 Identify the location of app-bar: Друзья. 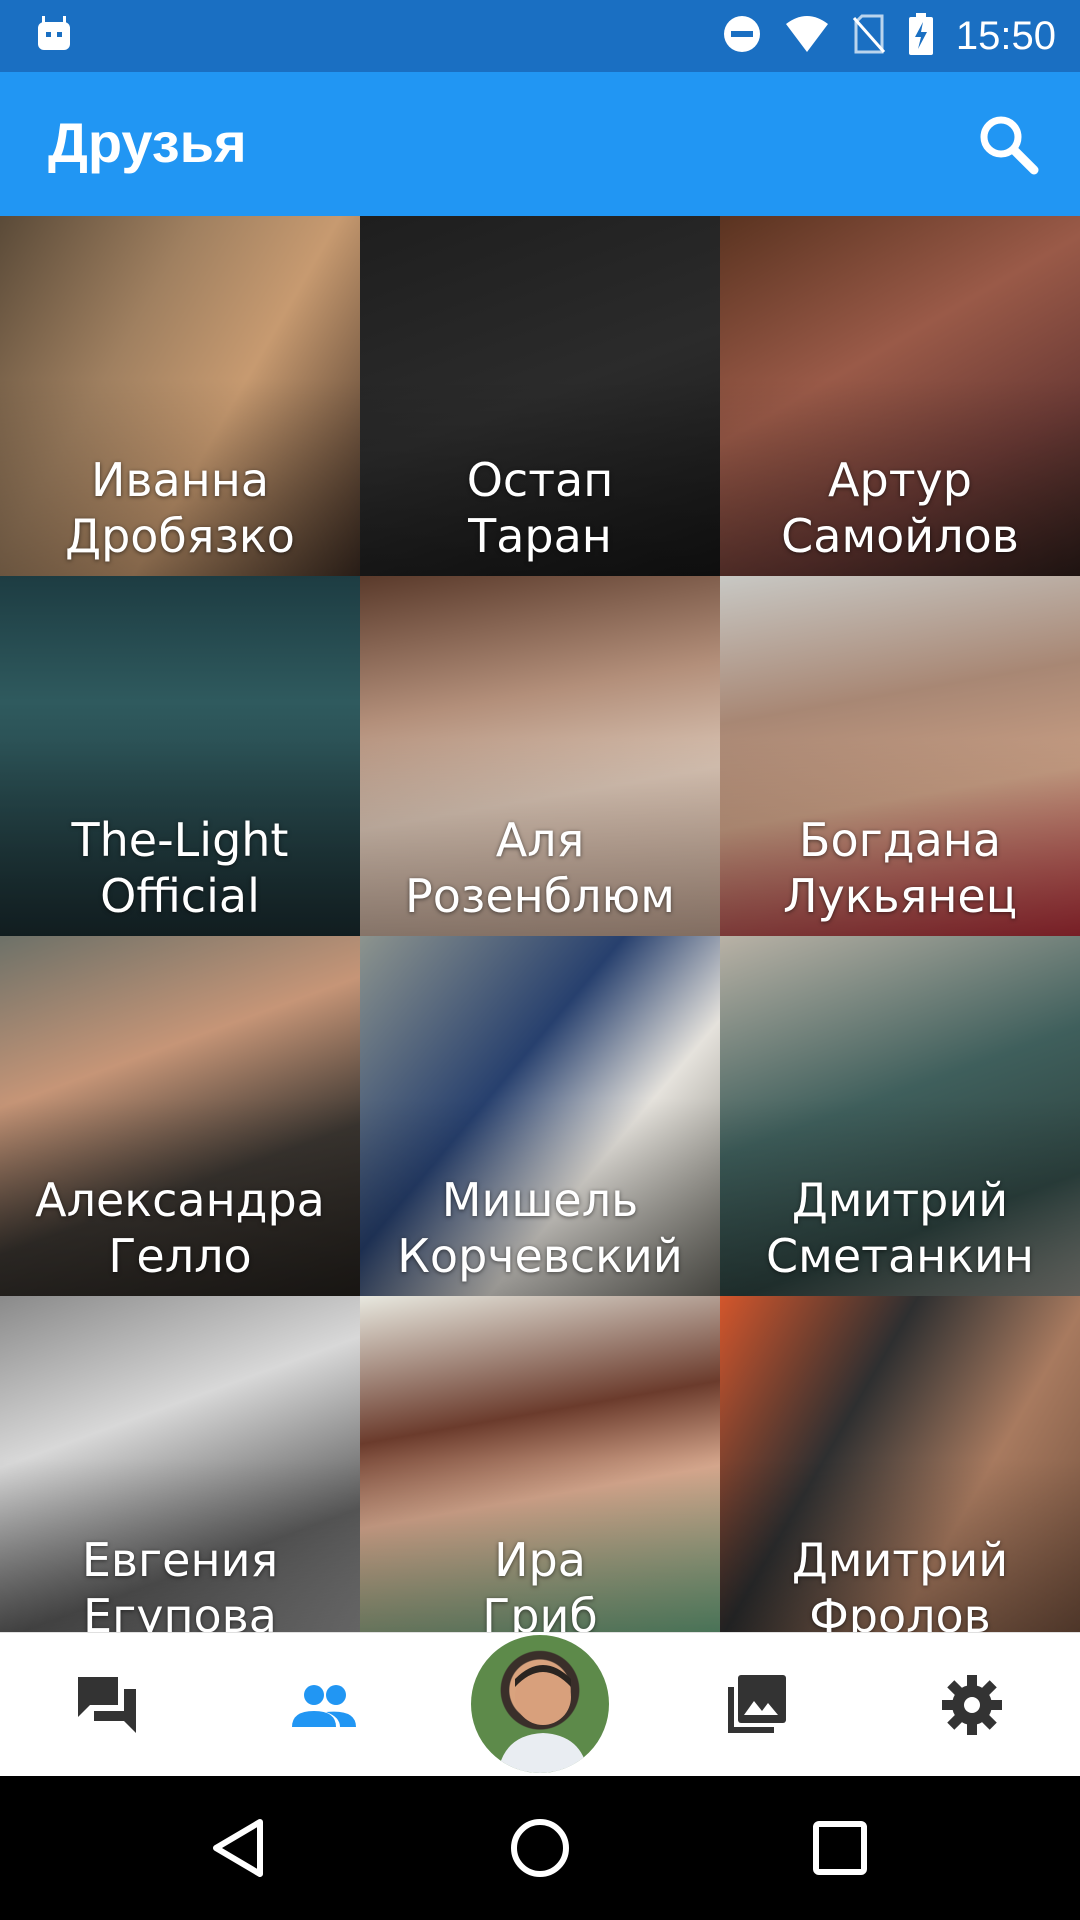
(540, 144).